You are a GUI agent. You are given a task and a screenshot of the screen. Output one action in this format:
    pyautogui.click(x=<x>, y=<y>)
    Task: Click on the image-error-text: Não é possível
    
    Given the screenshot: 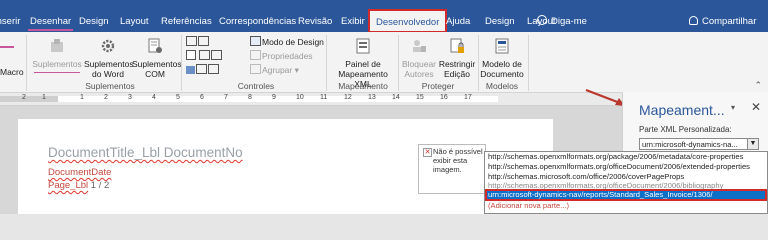 What is the action you would take?
    pyautogui.click(x=458, y=151)
    